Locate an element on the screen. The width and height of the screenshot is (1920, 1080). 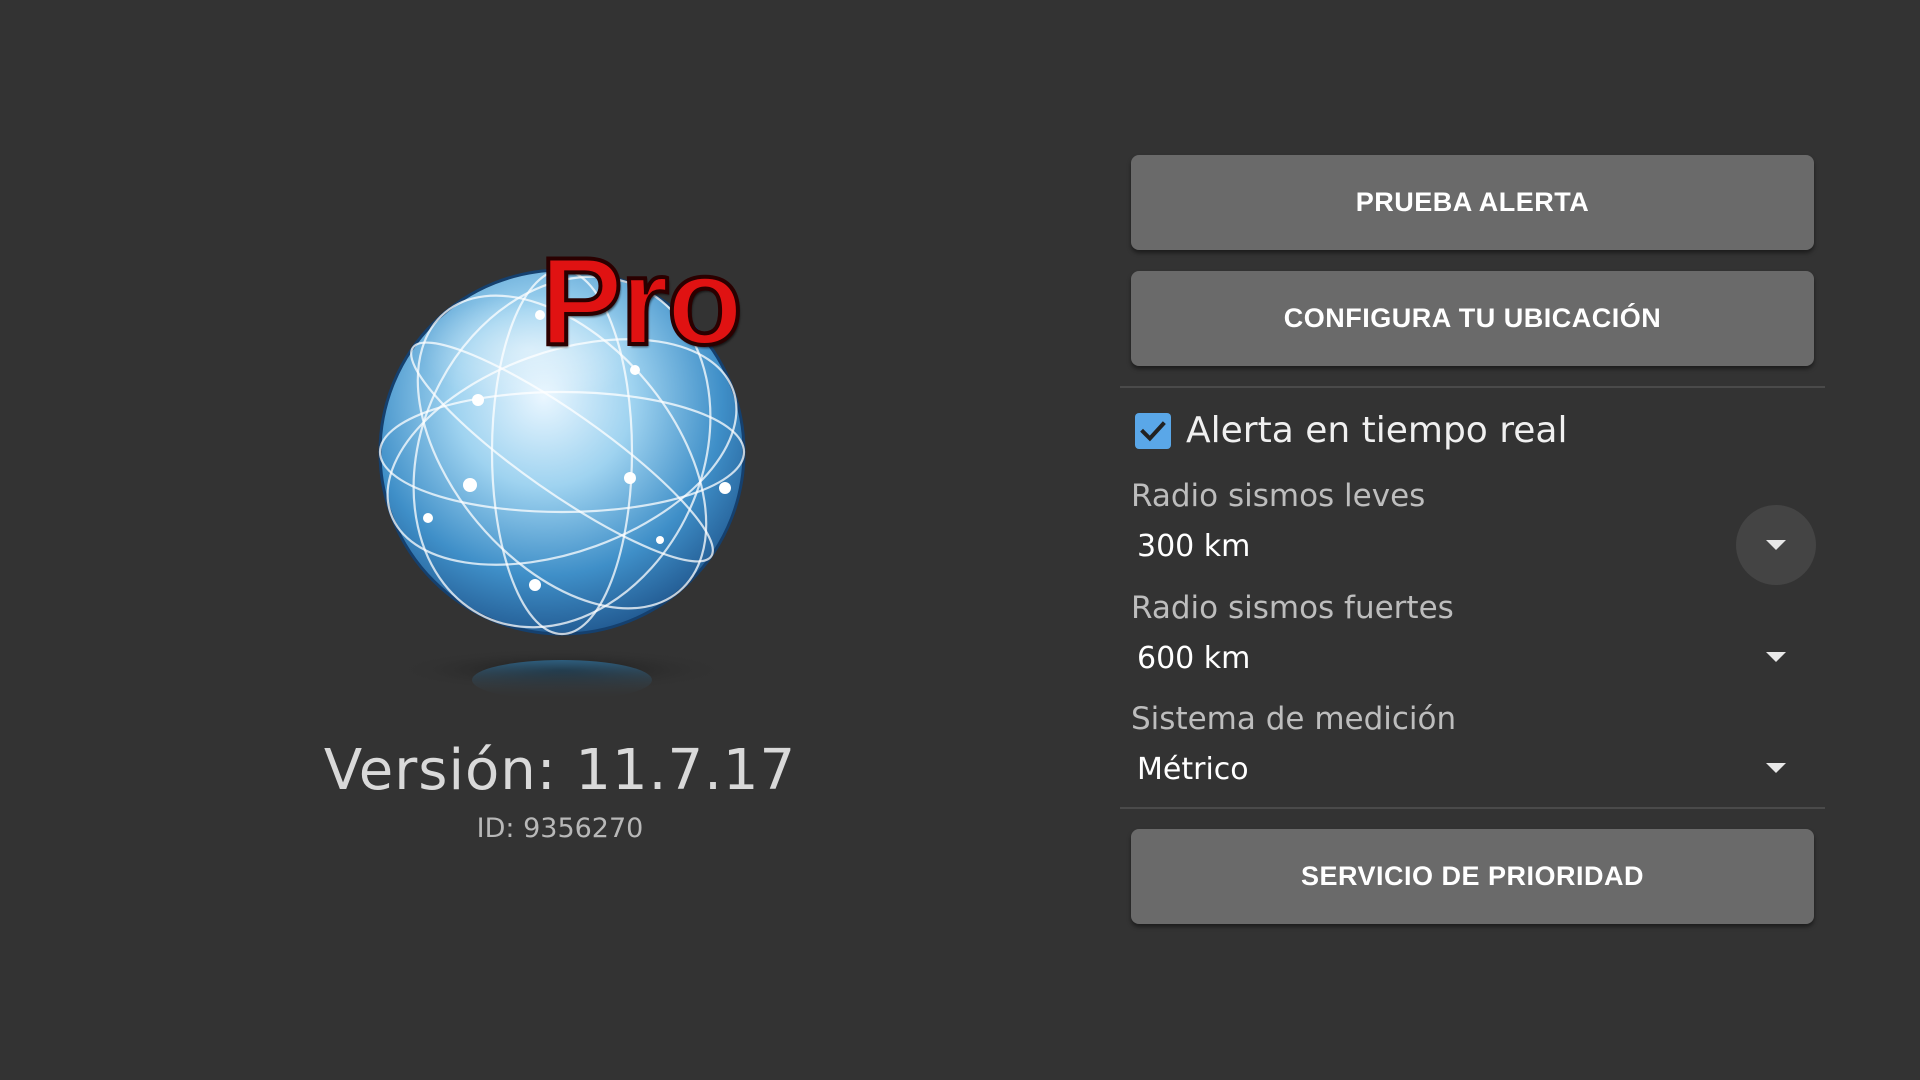
device-id-label: ID: 9356270 is located at coordinates (560, 828).